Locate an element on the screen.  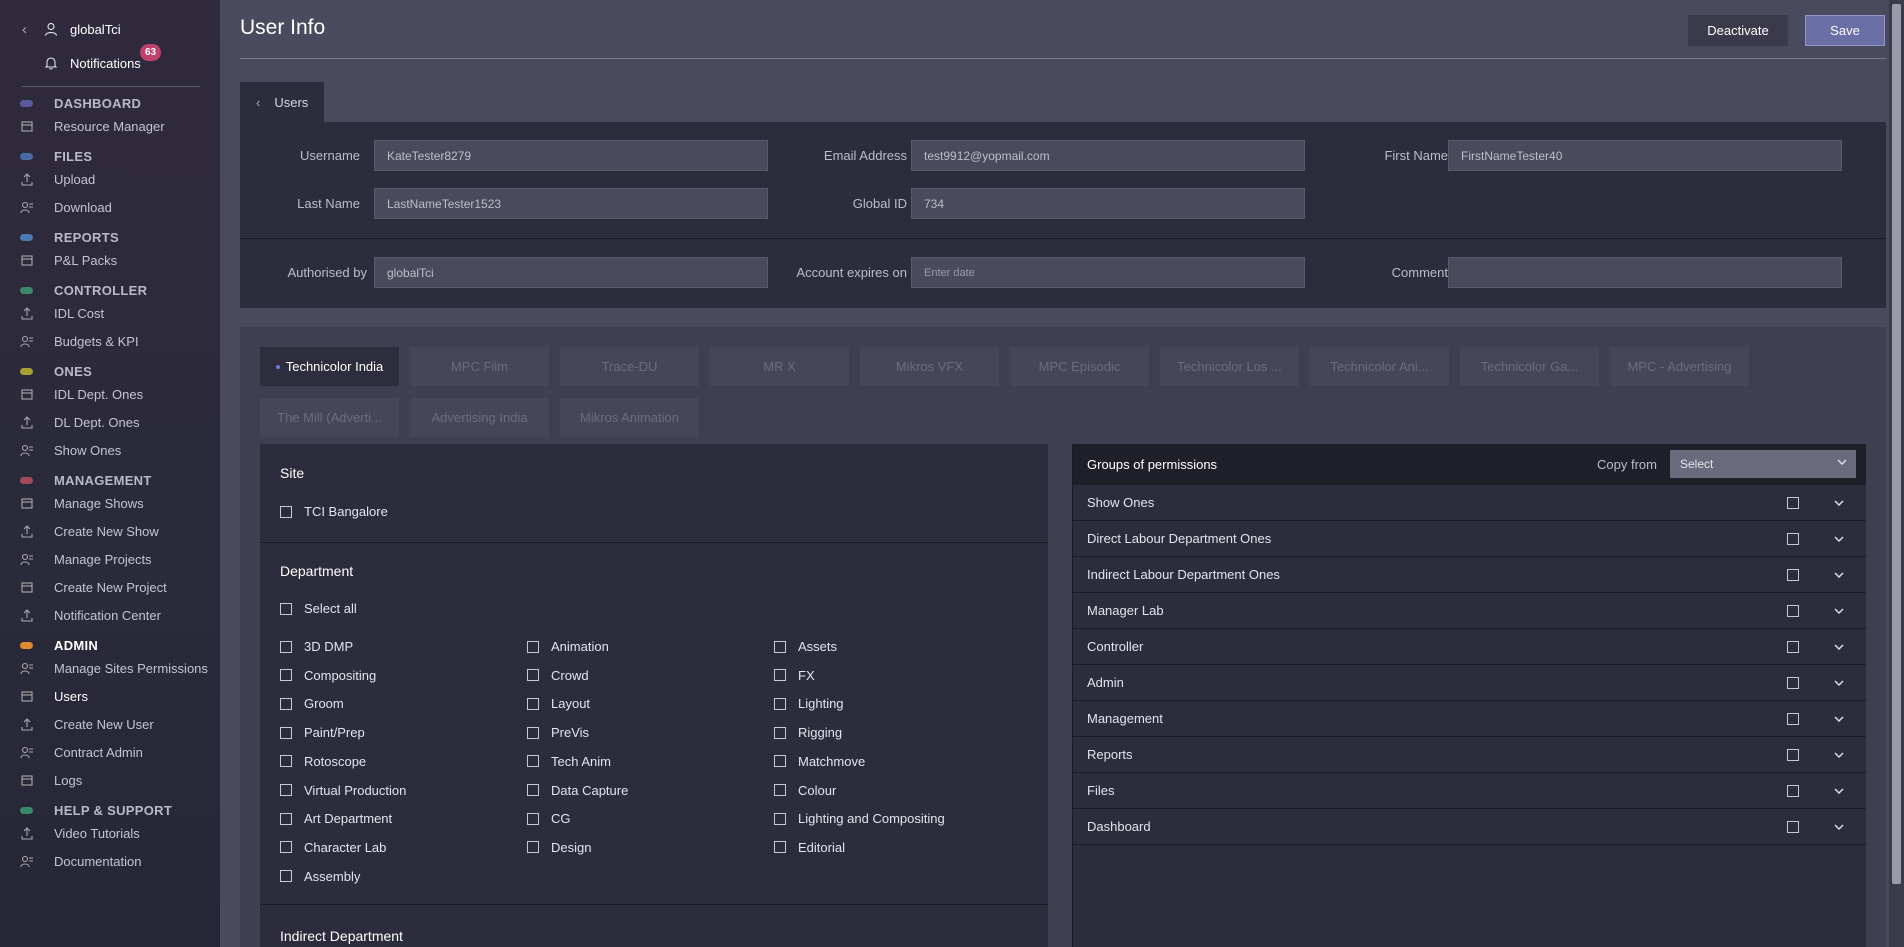
site-tab-mikros-vfx: Mikros VFX is located at coordinates (929, 366).